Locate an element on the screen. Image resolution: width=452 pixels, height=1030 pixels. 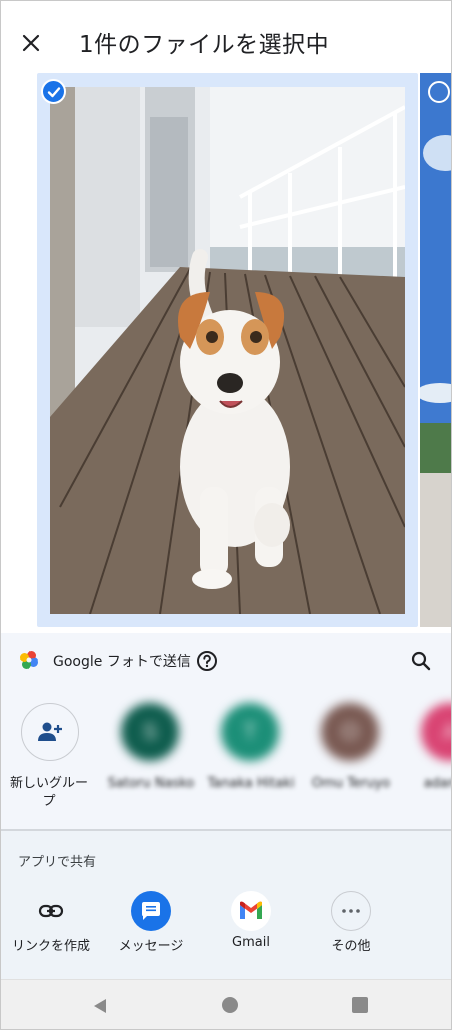
app-label: その他 is located at coordinates (351, 946).